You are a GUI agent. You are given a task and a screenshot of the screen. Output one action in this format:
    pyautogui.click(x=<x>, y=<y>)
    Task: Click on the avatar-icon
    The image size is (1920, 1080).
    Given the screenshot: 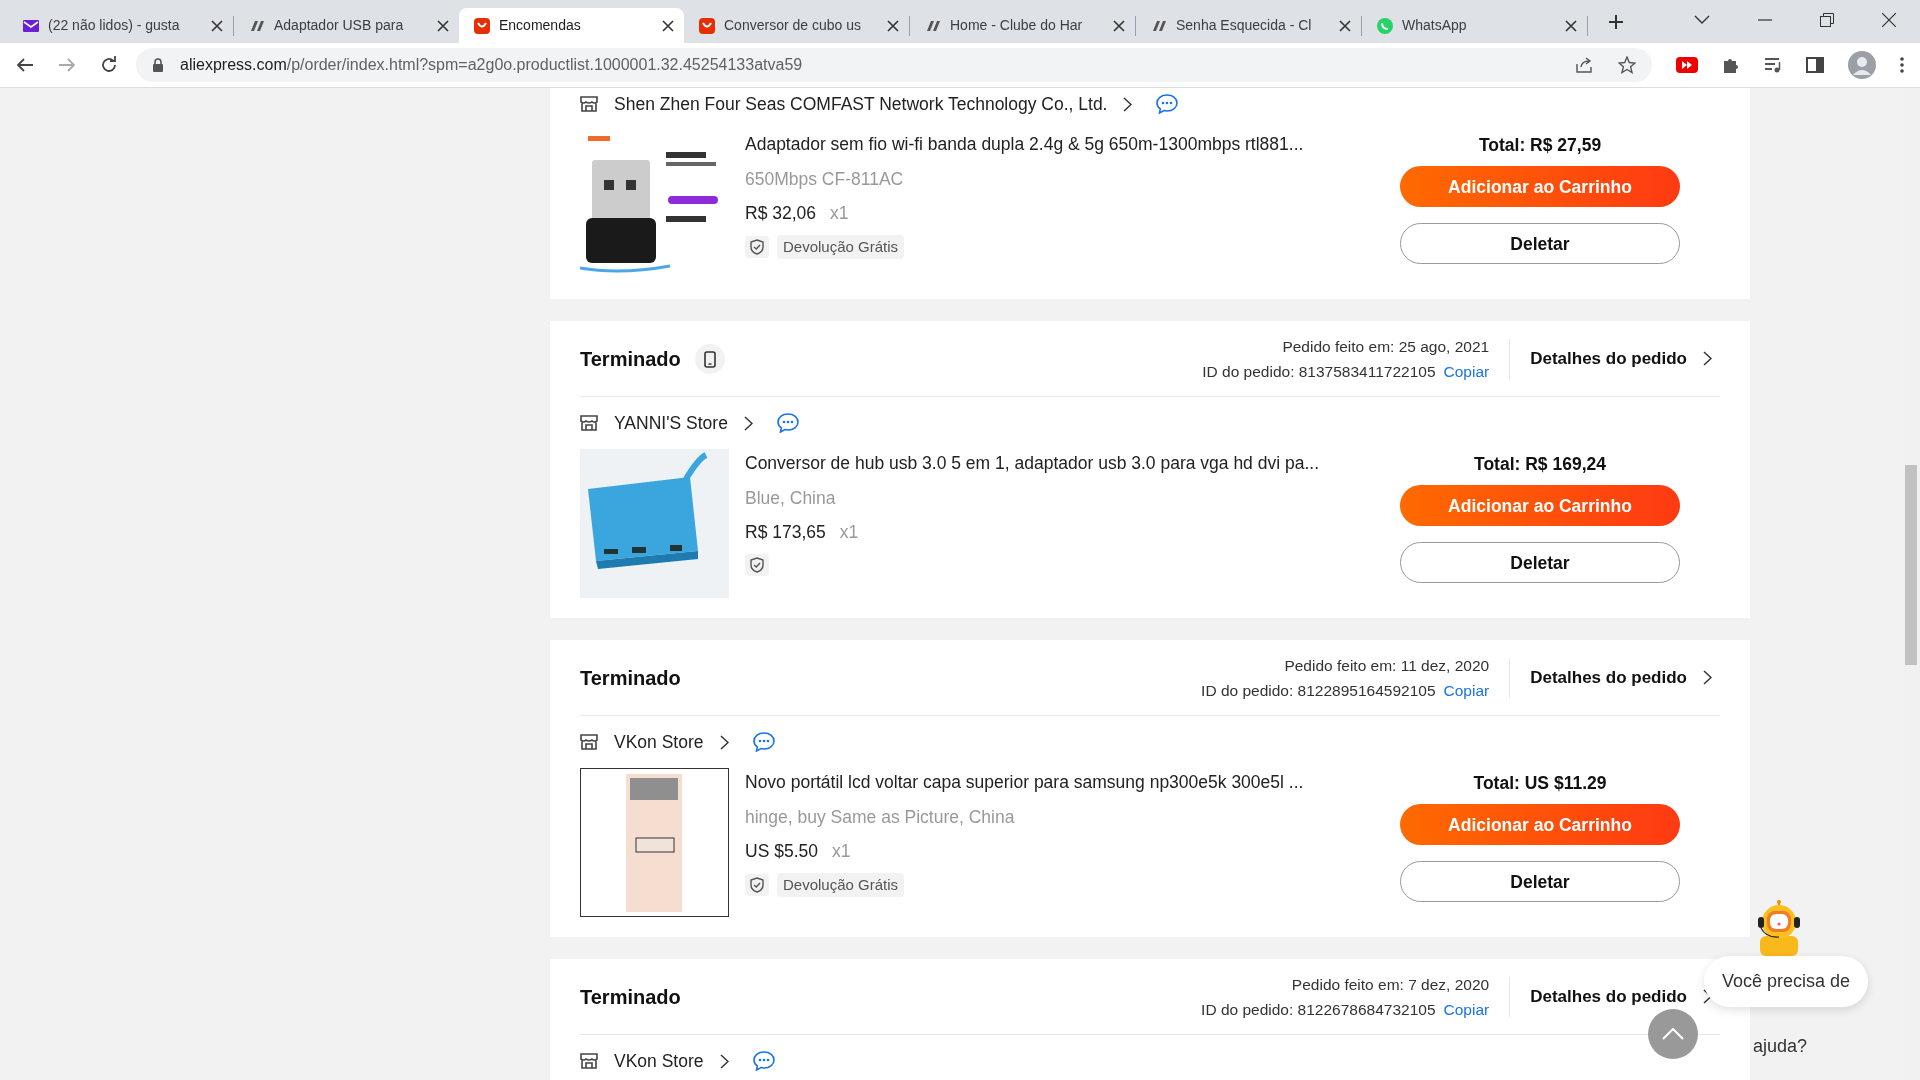 What is the action you would take?
    pyautogui.click(x=1862, y=65)
    